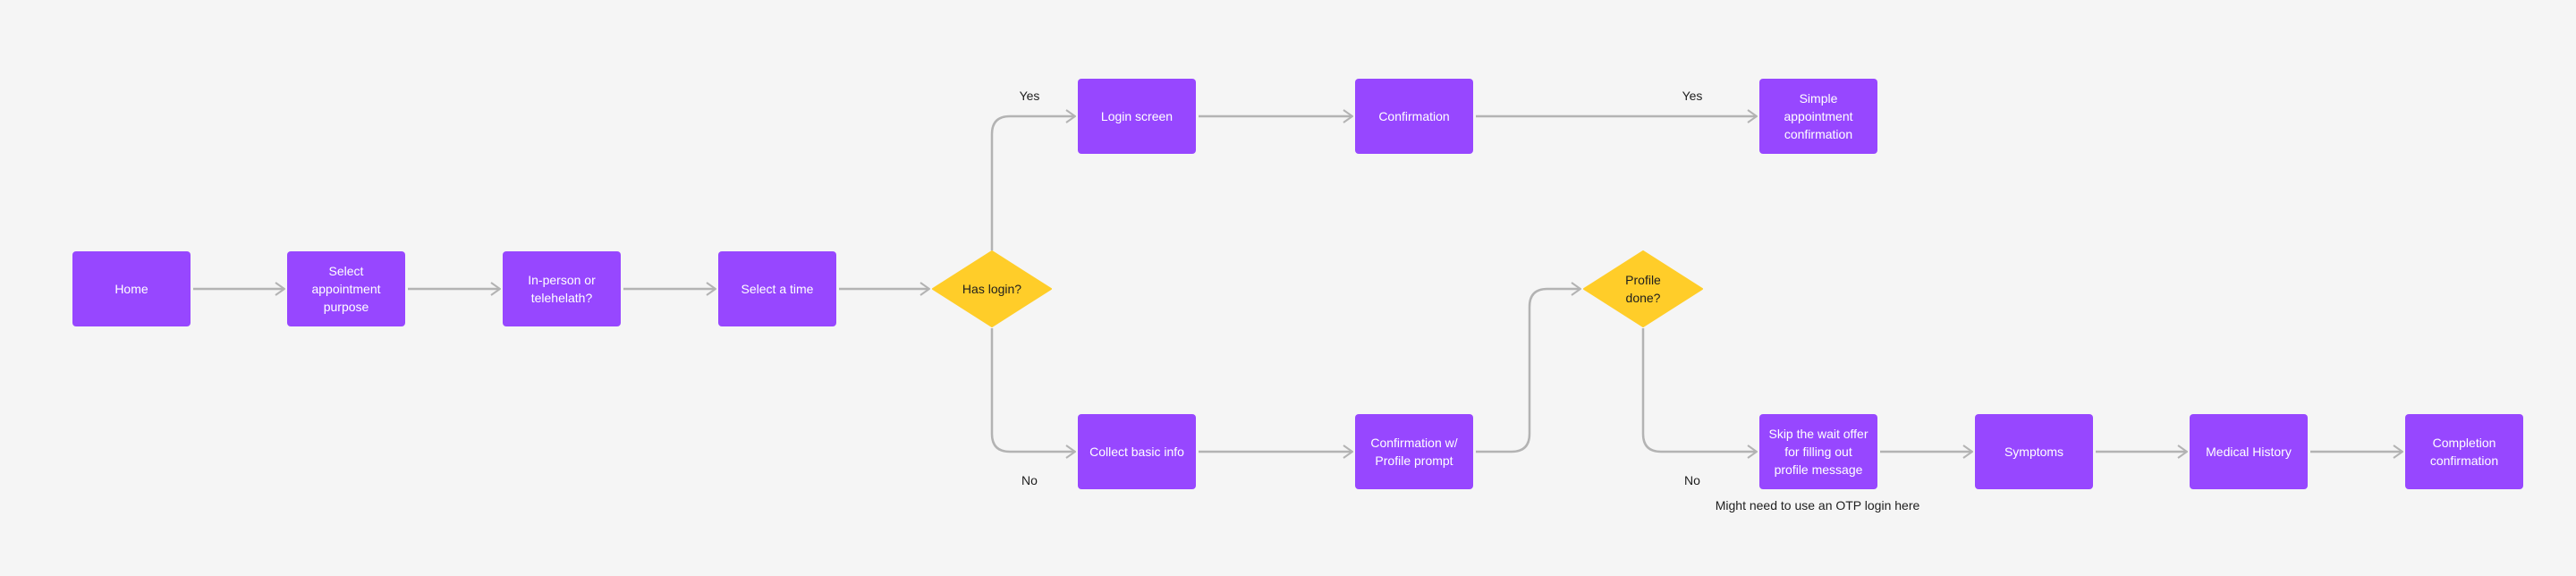  I want to click on node-label: Collect basic info, so click(1136, 452).